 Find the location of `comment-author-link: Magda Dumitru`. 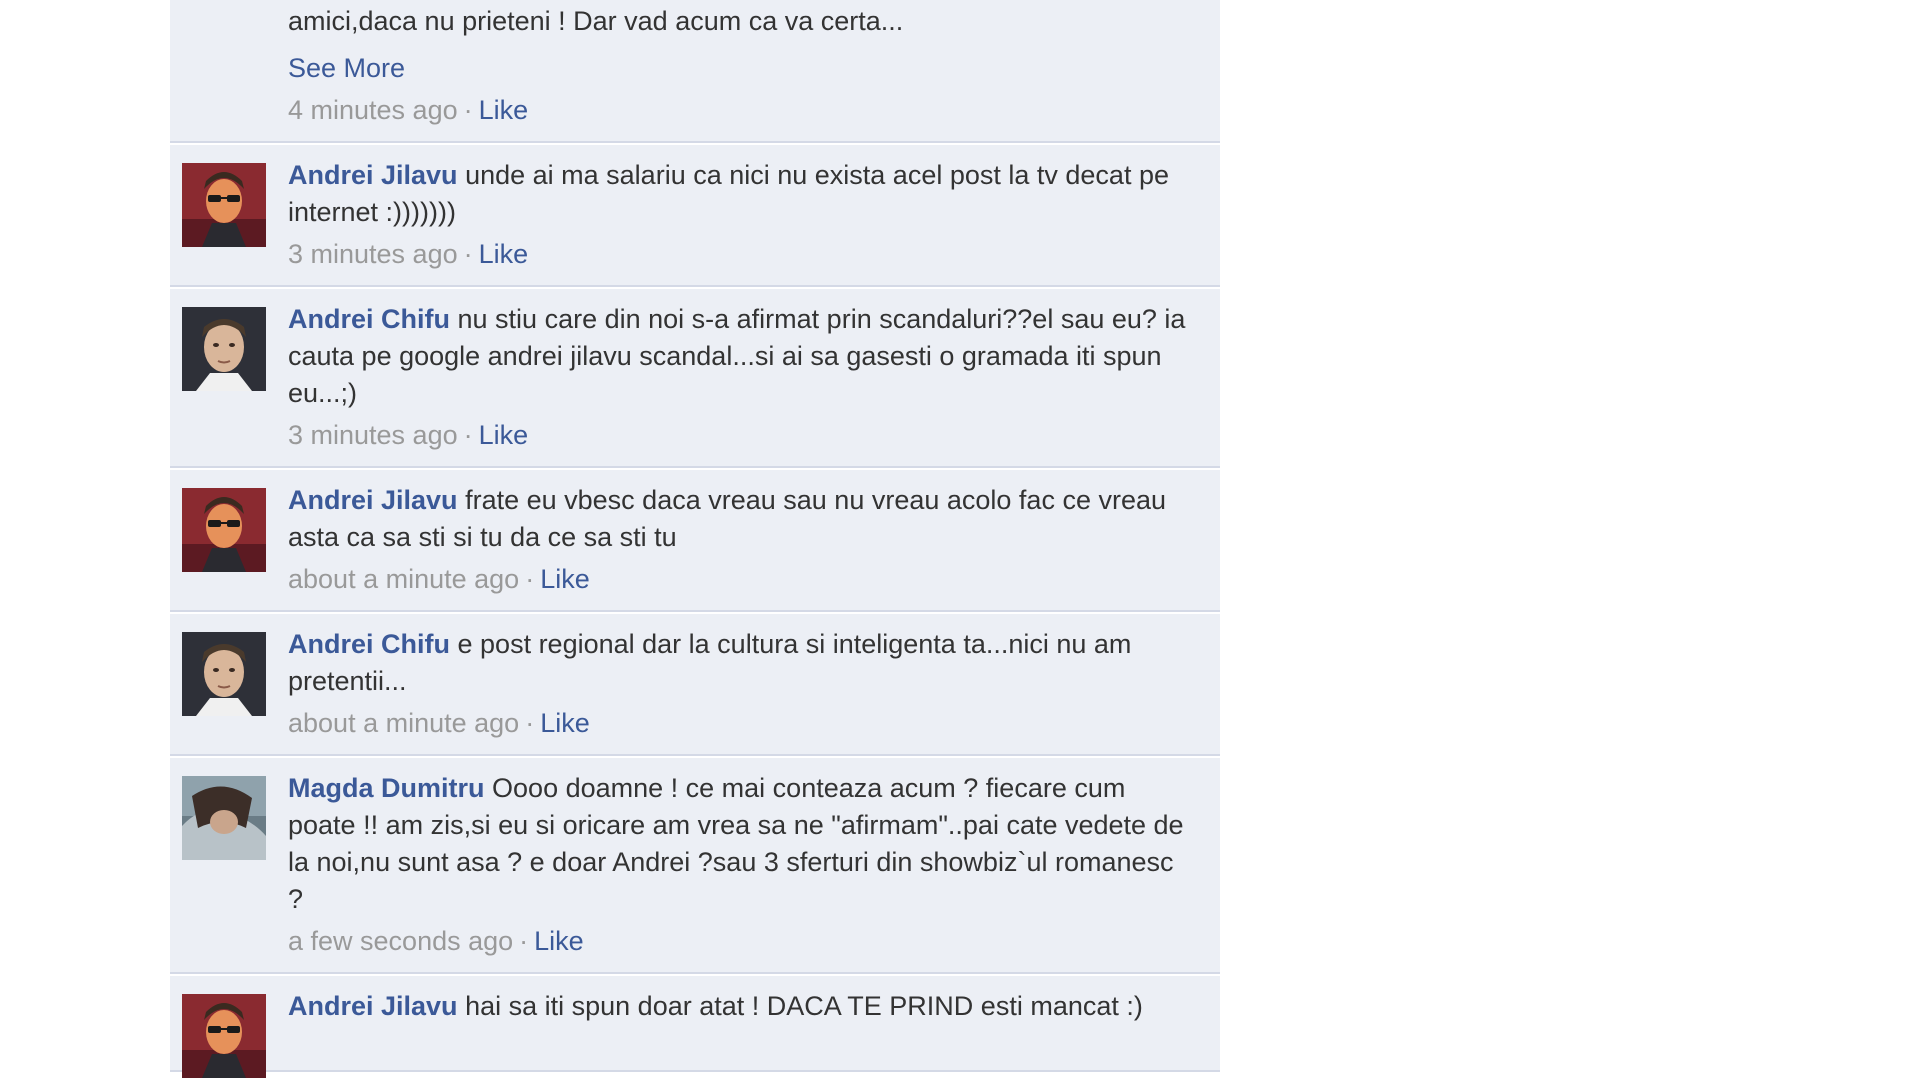

comment-author-link: Magda Dumitru is located at coordinates (386, 788).